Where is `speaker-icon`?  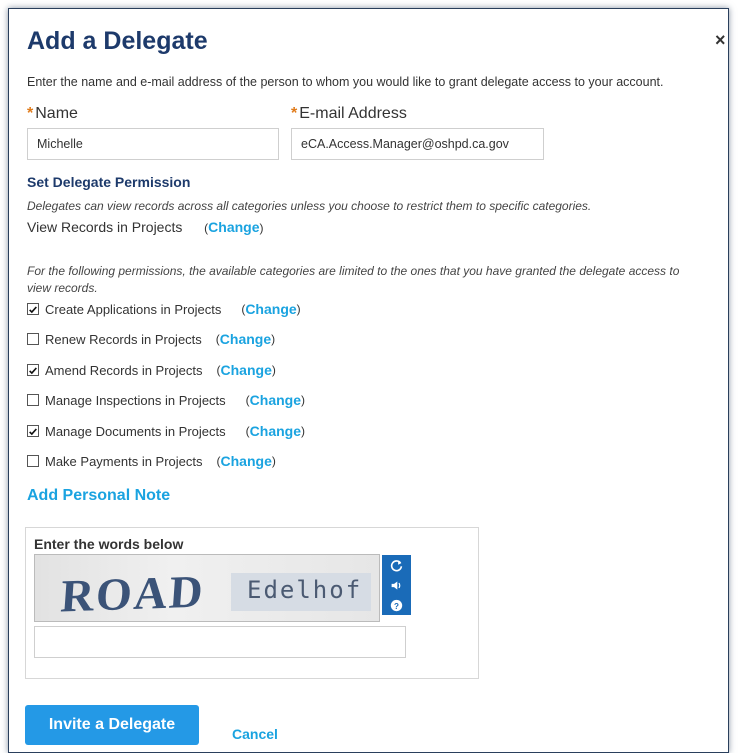 speaker-icon is located at coordinates (396, 585).